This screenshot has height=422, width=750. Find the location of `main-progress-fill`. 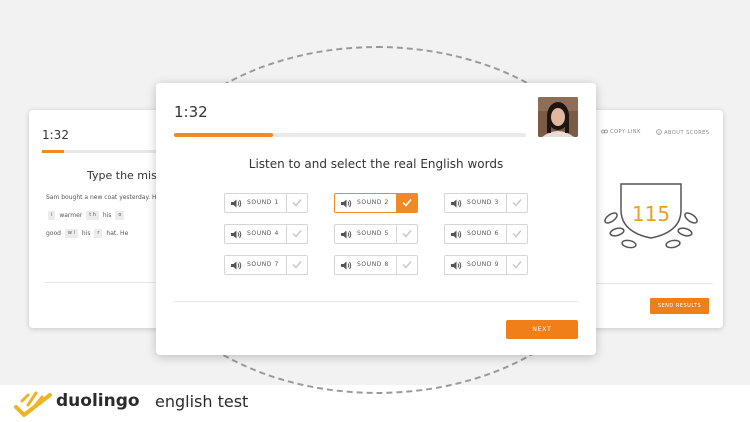

main-progress-fill is located at coordinates (223, 135).